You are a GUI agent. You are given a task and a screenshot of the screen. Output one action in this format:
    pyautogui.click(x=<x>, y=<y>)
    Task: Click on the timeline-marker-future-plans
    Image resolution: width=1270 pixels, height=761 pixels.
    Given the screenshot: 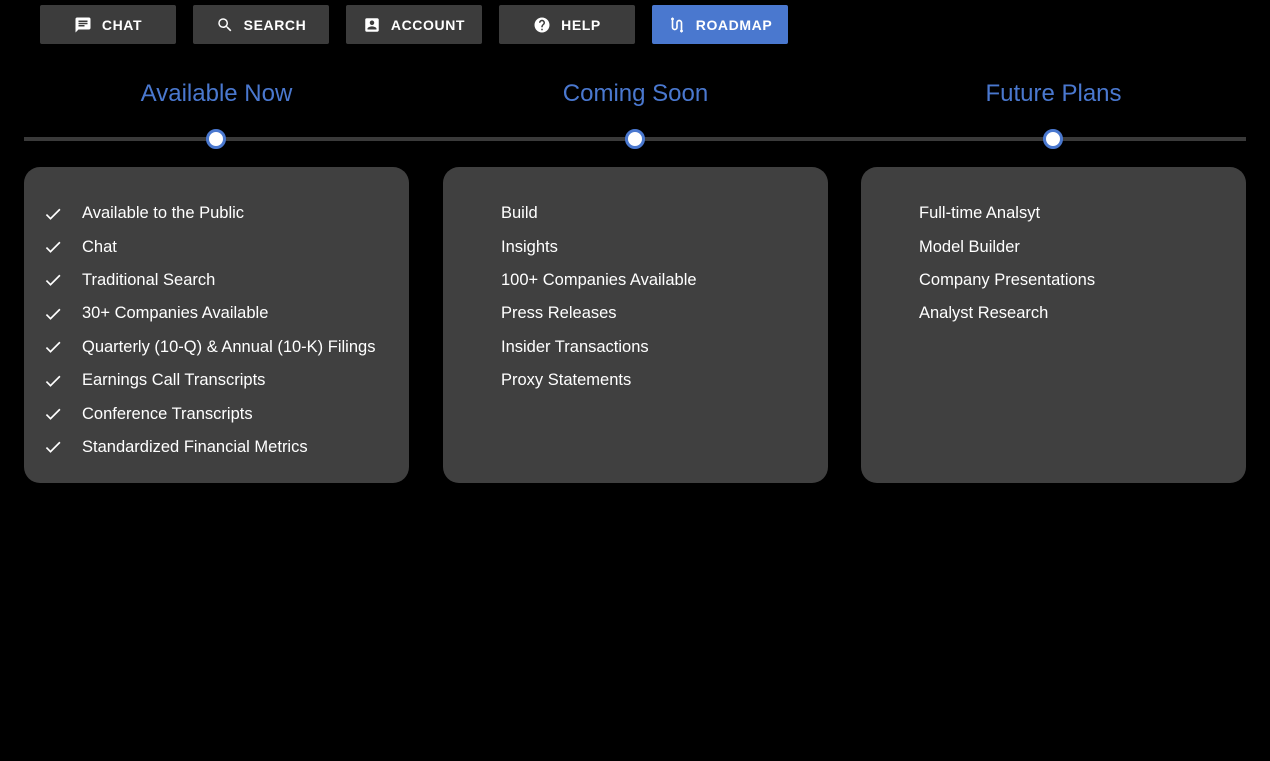 What is the action you would take?
    pyautogui.click(x=1053, y=139)
    